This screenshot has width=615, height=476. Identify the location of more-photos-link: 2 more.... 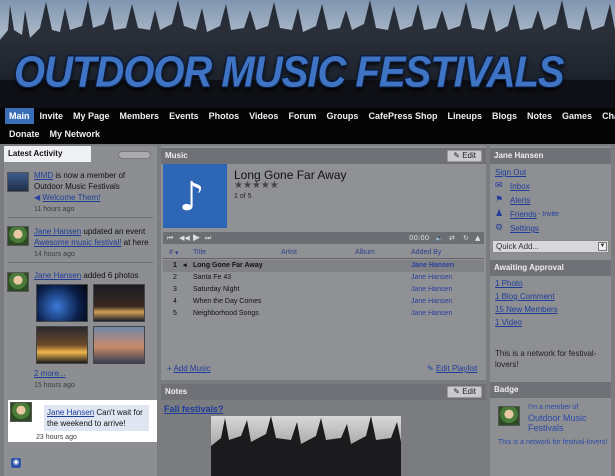
(50, 373).